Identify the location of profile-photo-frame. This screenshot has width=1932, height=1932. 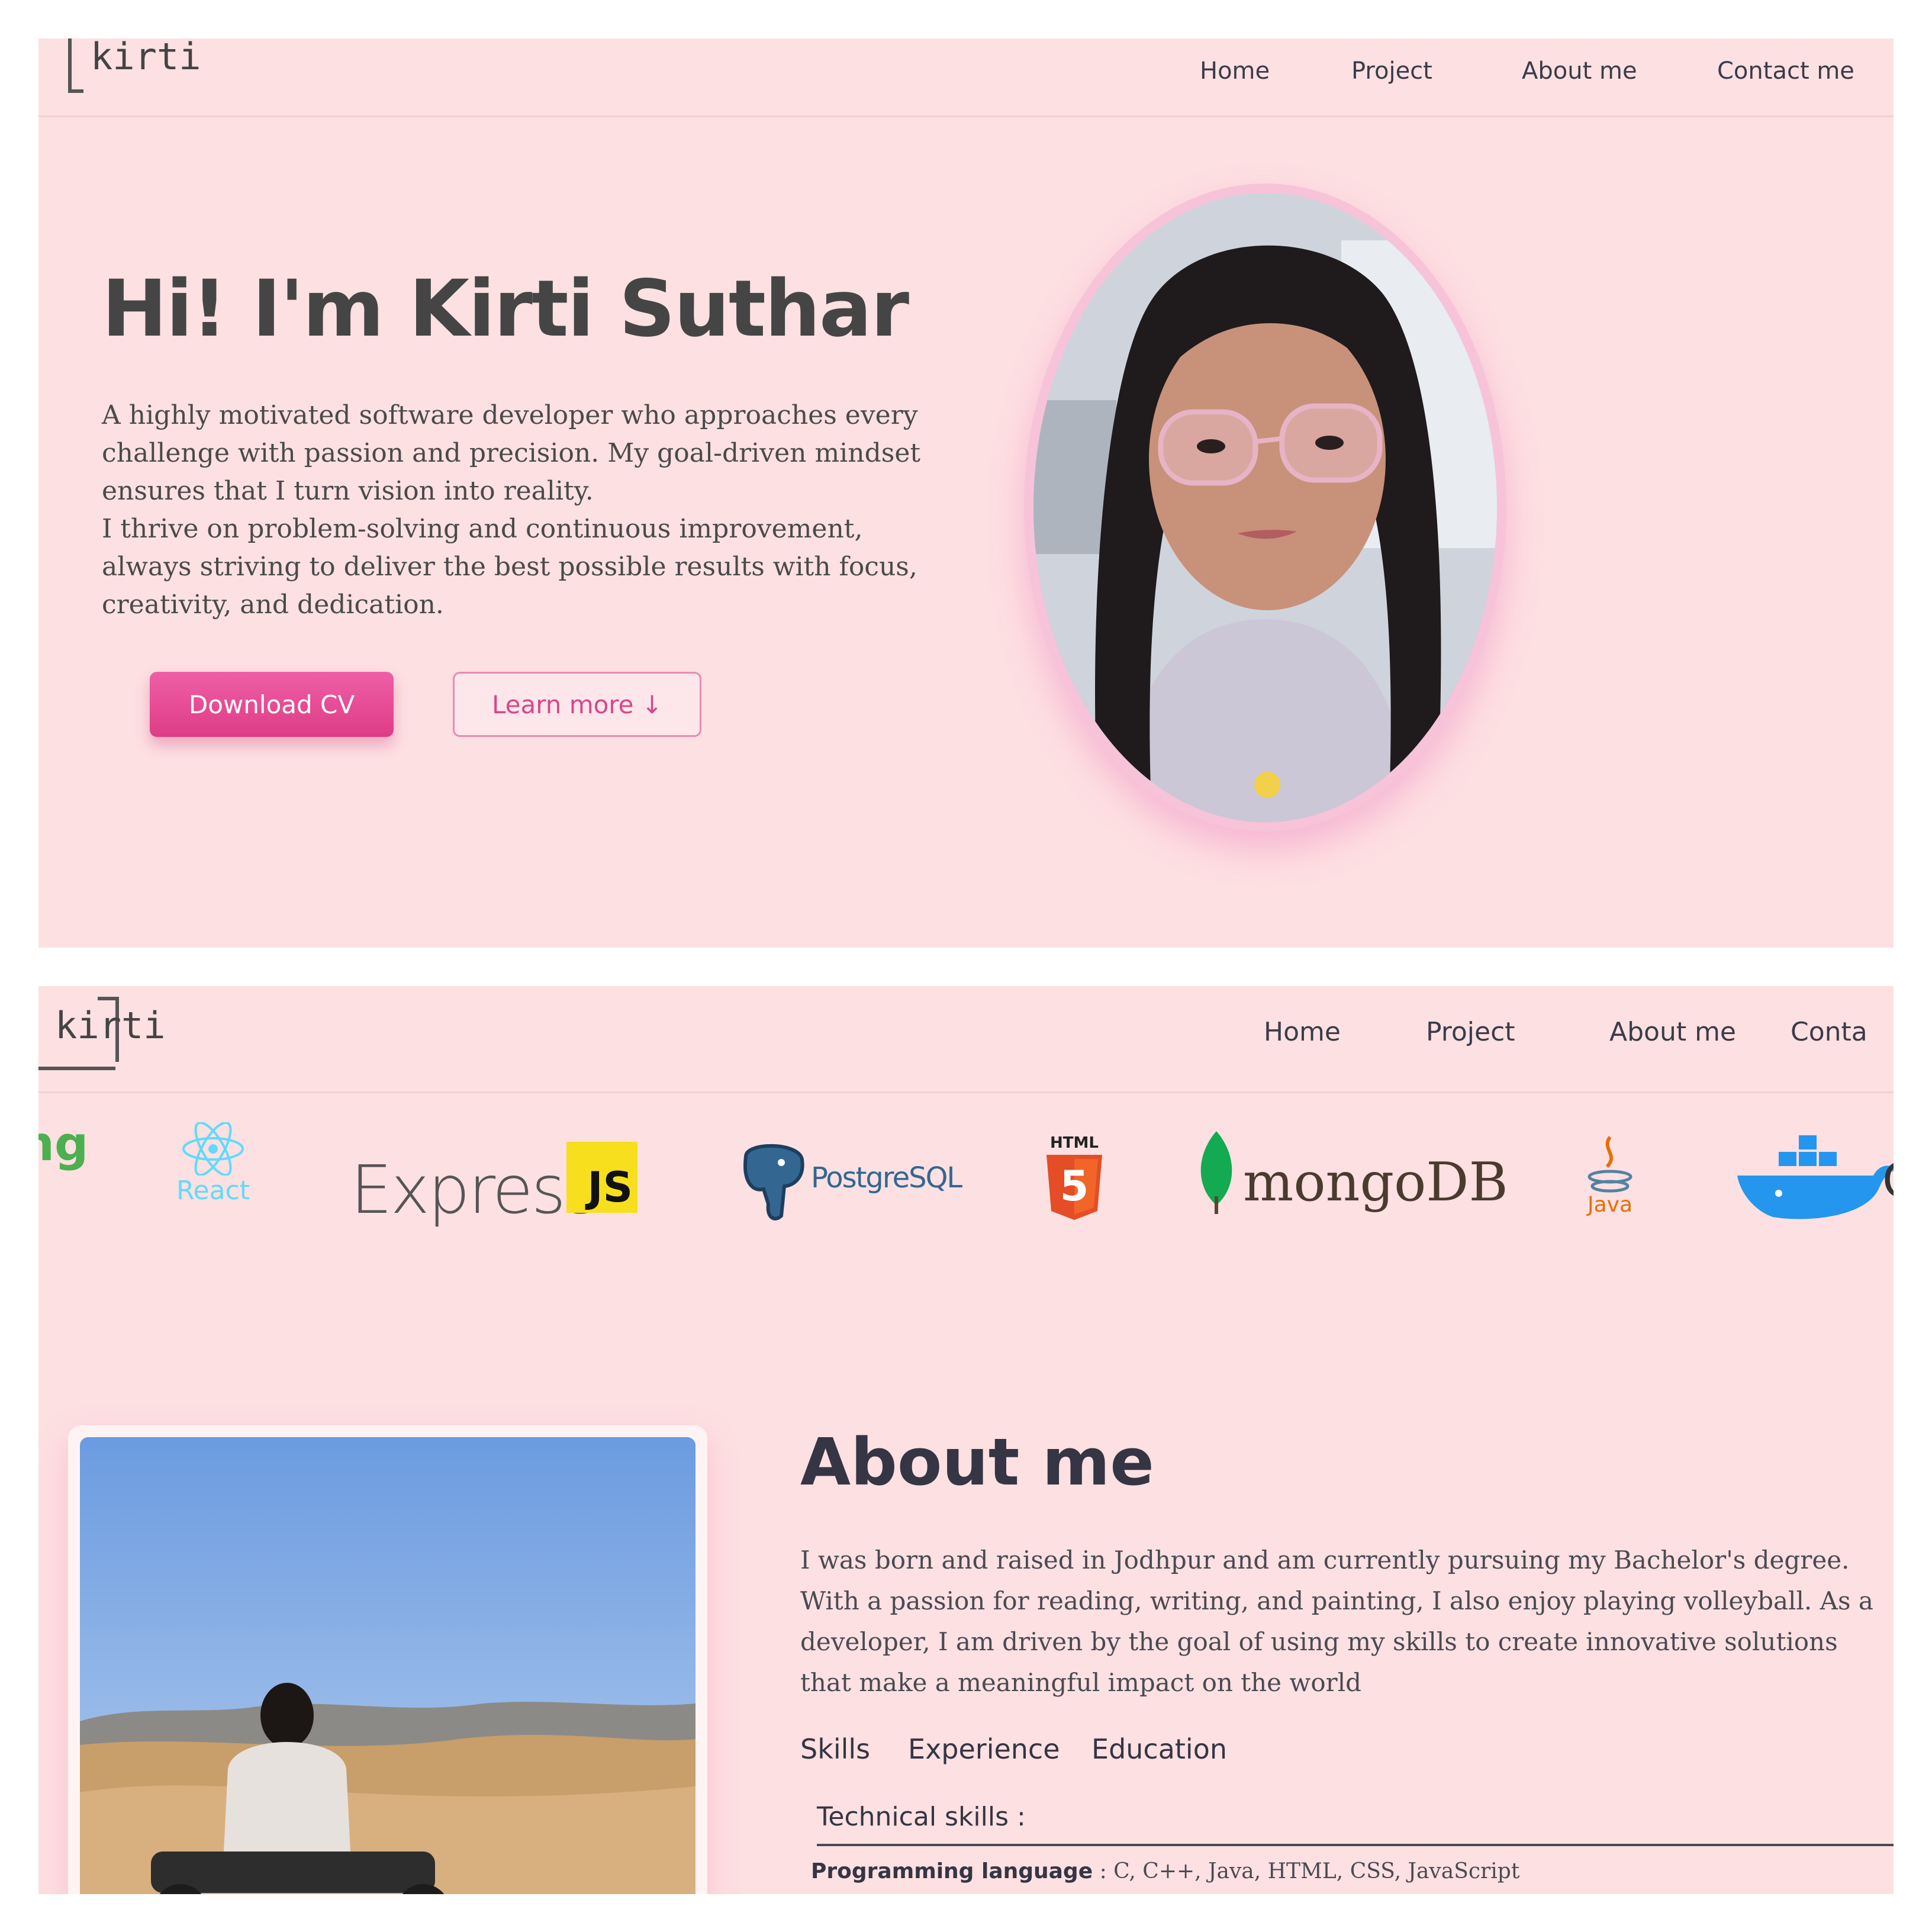
(1265, 507).